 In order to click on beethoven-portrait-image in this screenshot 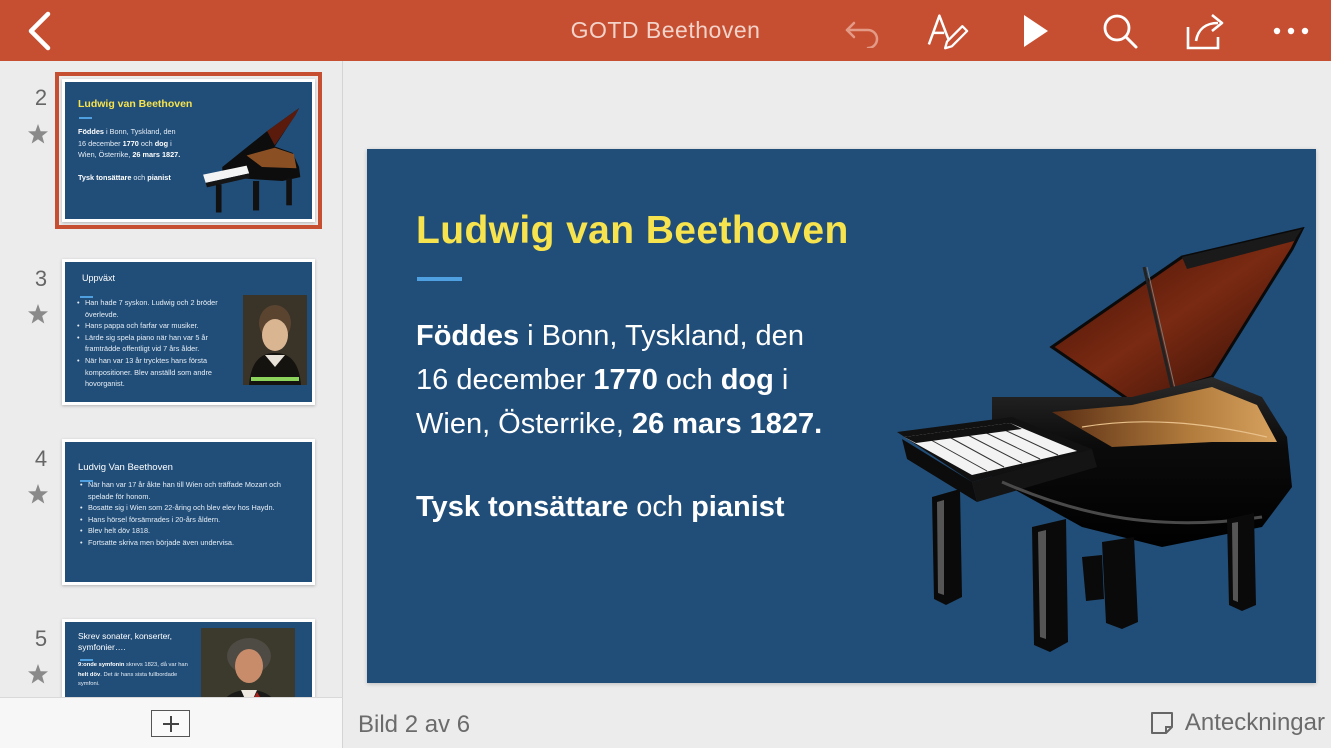, I will do `click(248, 662)`.